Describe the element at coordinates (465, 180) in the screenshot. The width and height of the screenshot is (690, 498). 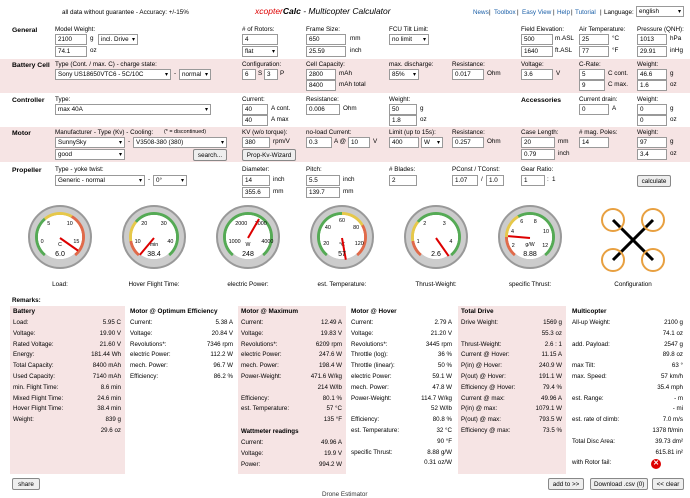
I see `pconst-input: 1.07` at that location.